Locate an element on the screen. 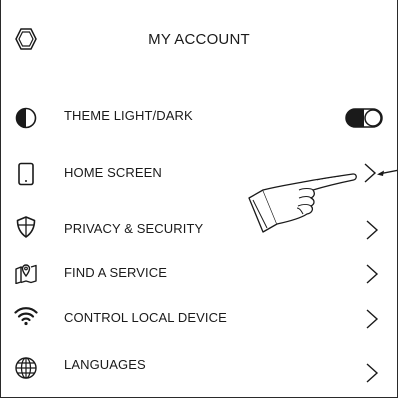 Image resolution: width=398 pixels, height=398 pixels. menu-item-languages: LANGUAGES is located at coordinates (199, 368).